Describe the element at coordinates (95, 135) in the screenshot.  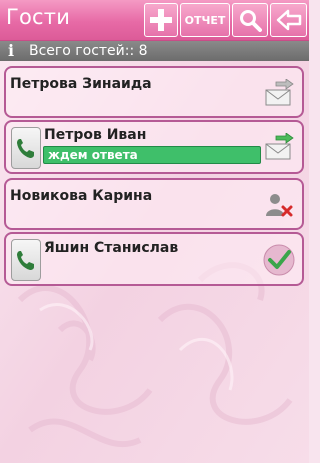
I see `guest-name: Петров Иван` at that location.